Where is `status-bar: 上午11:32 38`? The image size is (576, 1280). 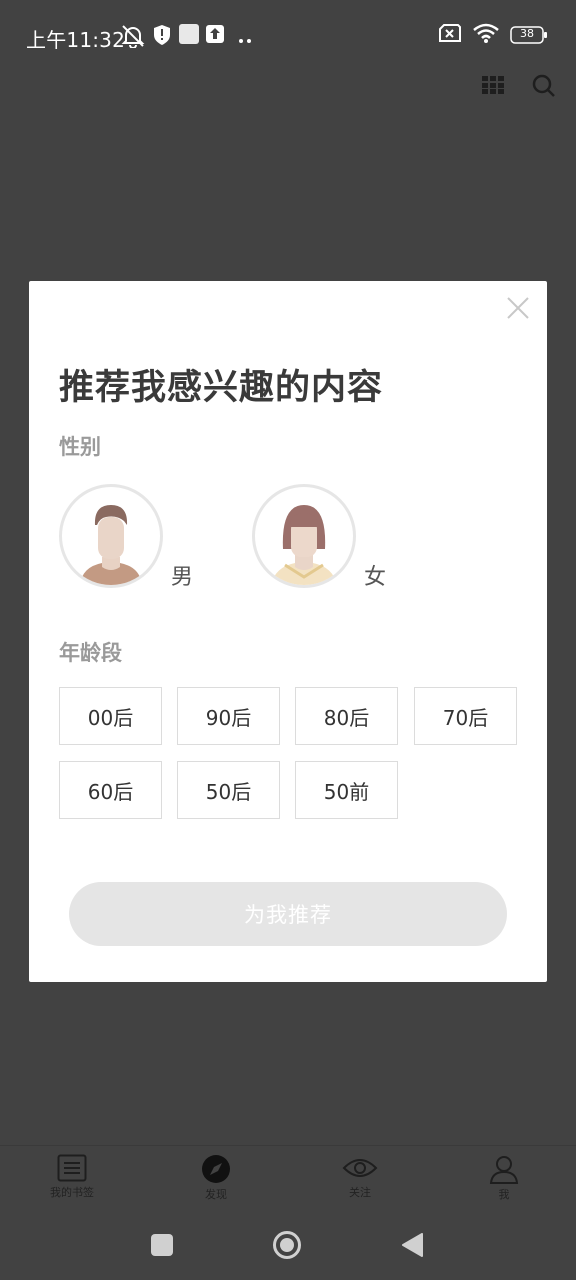 status-bar: 上午11:32 38 is located at coordinates (288, 36).